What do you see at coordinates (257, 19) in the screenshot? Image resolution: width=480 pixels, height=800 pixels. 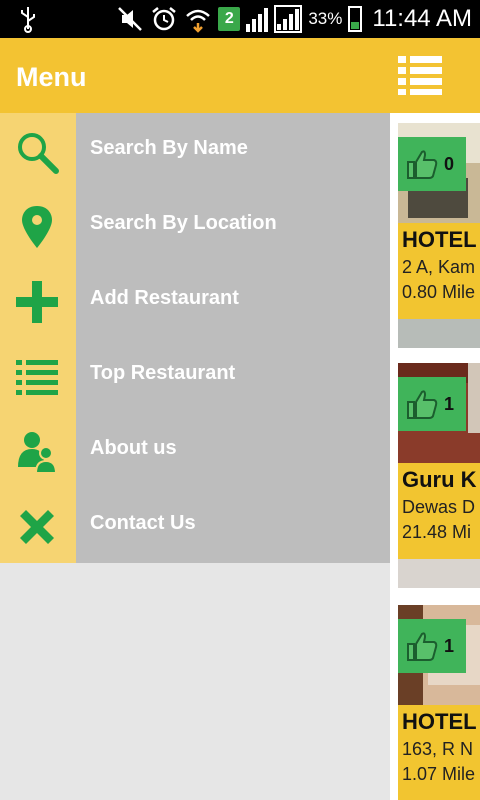 I see `signal-icon` at bounding box center [257, 19].